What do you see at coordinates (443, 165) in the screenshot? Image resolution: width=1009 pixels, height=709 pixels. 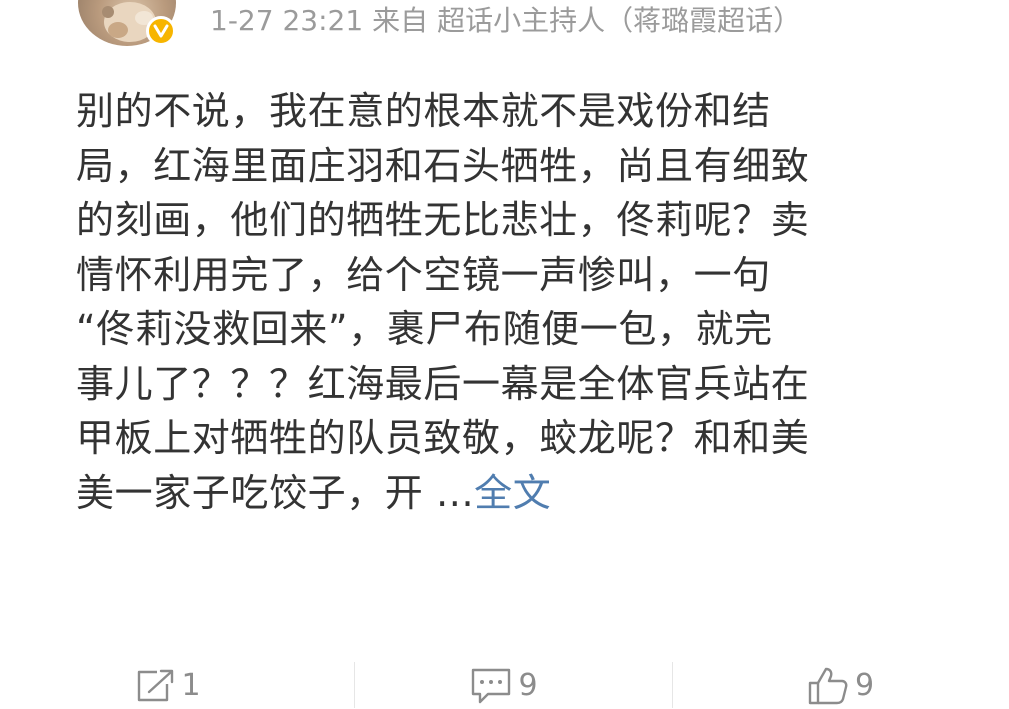 I see `content-line: 局，红海里面庄羽和石头牺牲，尚且有细致` at bounding box center [443, 165].